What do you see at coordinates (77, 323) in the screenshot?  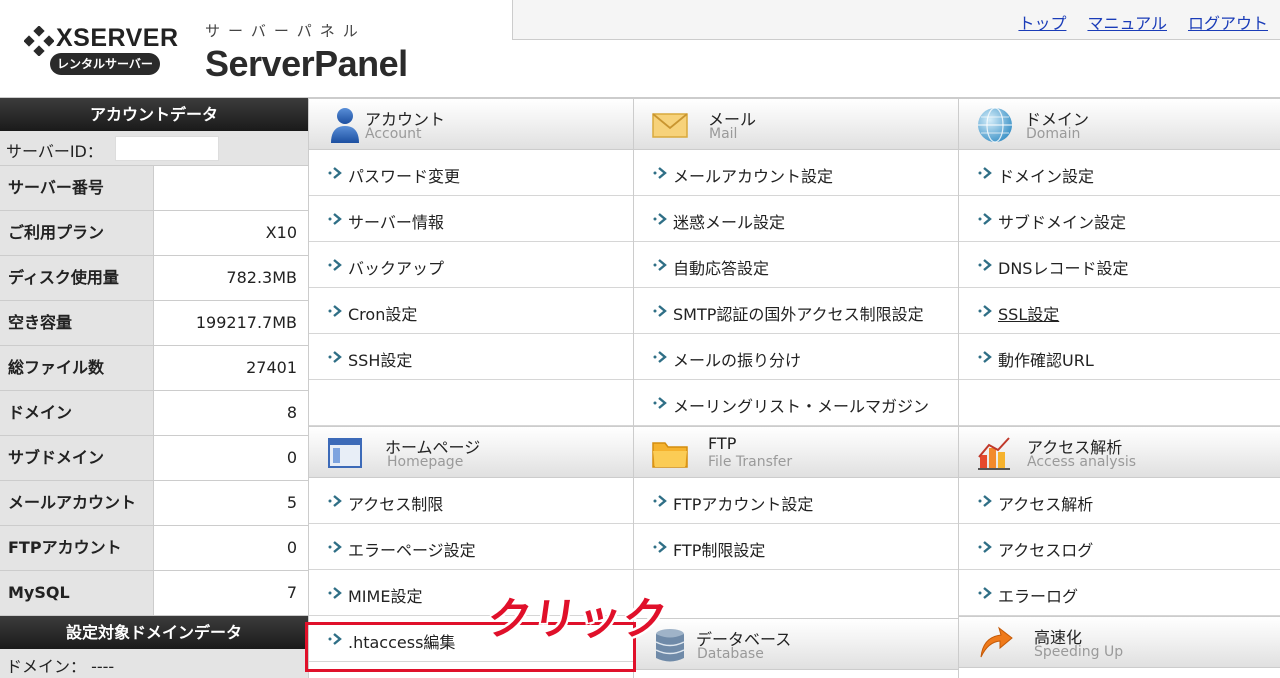 I see `stat-key: 空き容量` at bounding box center [77, 323].